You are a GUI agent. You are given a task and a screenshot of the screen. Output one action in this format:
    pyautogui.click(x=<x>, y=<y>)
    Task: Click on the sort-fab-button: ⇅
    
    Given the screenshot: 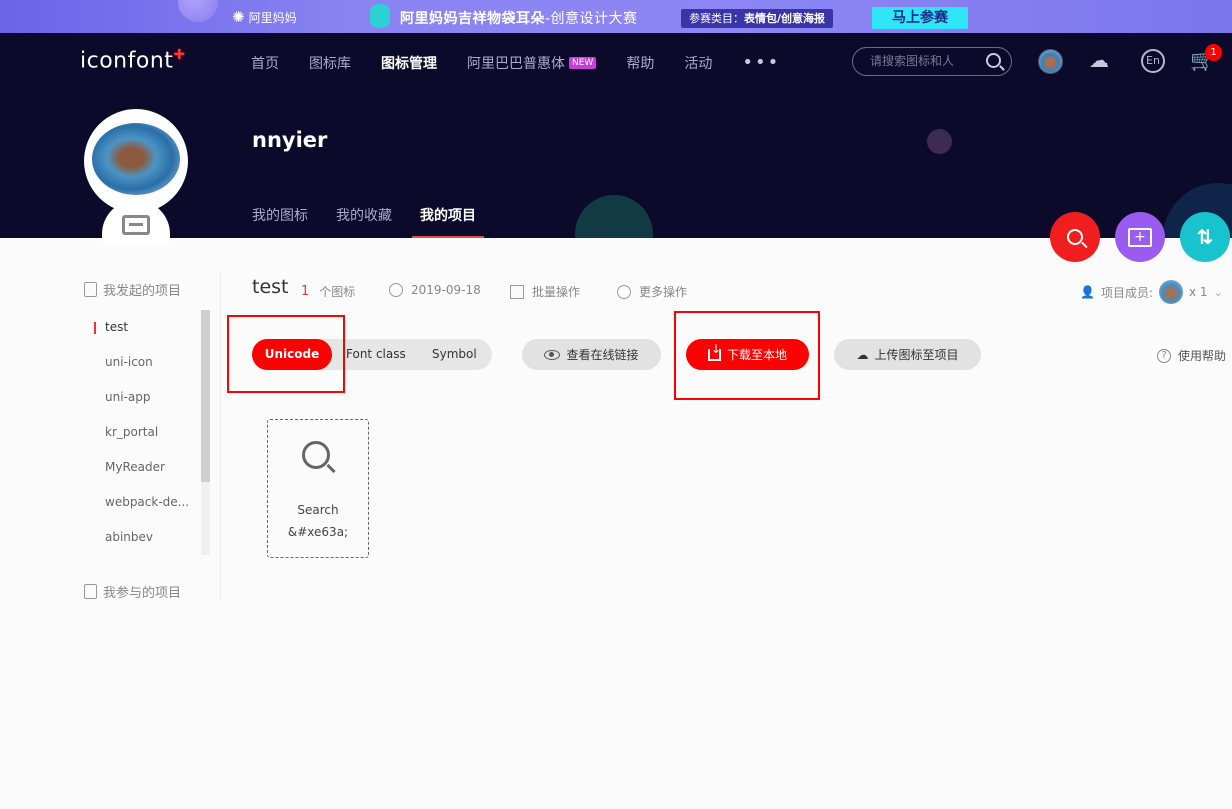 What is the action you would take?
    pyautogui.click(x=1205, y=237)
    